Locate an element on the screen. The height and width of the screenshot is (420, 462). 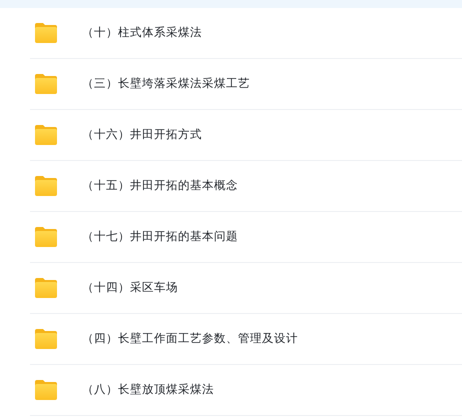
folder-name: （十六）井田开拓方式 is located at coordinates (142, 135).